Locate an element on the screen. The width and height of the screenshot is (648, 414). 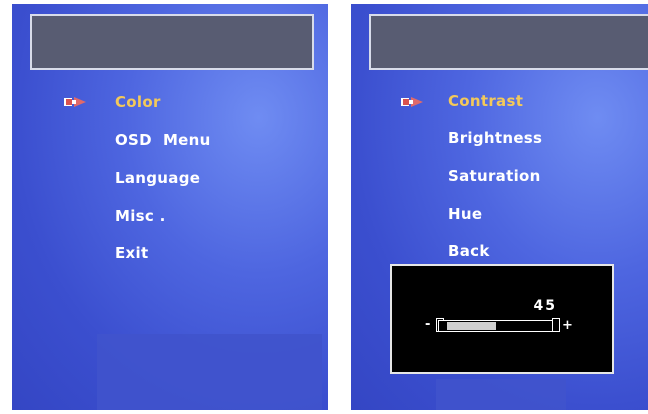
menu-item-exit: Exit is located at coordinates (131, 253).